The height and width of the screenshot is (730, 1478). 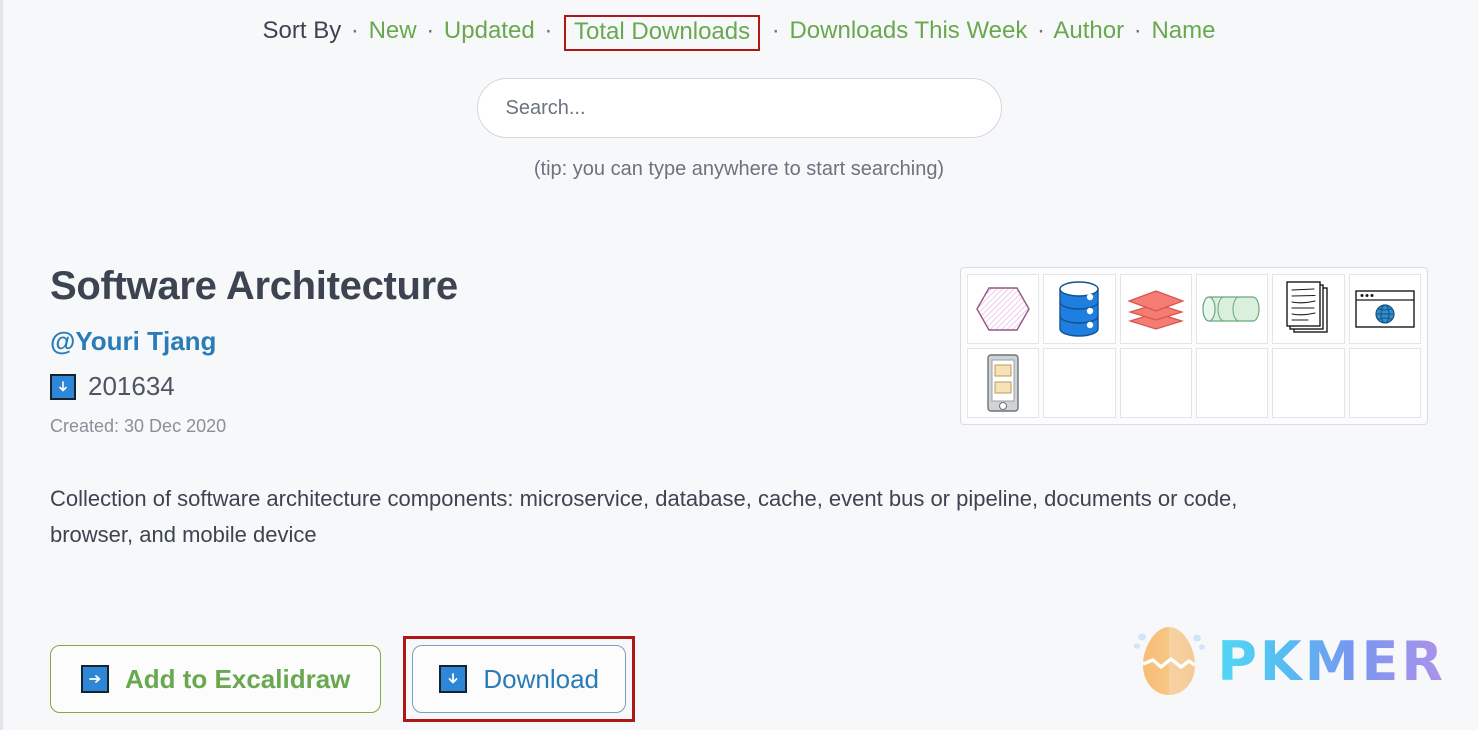 I want to click on pkmer-watermark: PKMER, so click(x=1288, y=661).